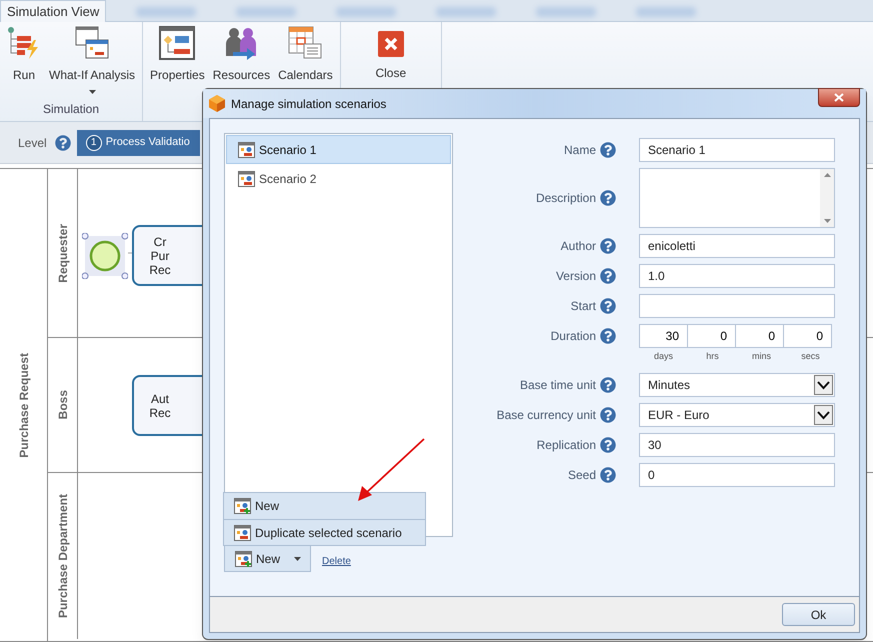  I want to click on ribbon-button: What-If Analysis, so click(92, 60).